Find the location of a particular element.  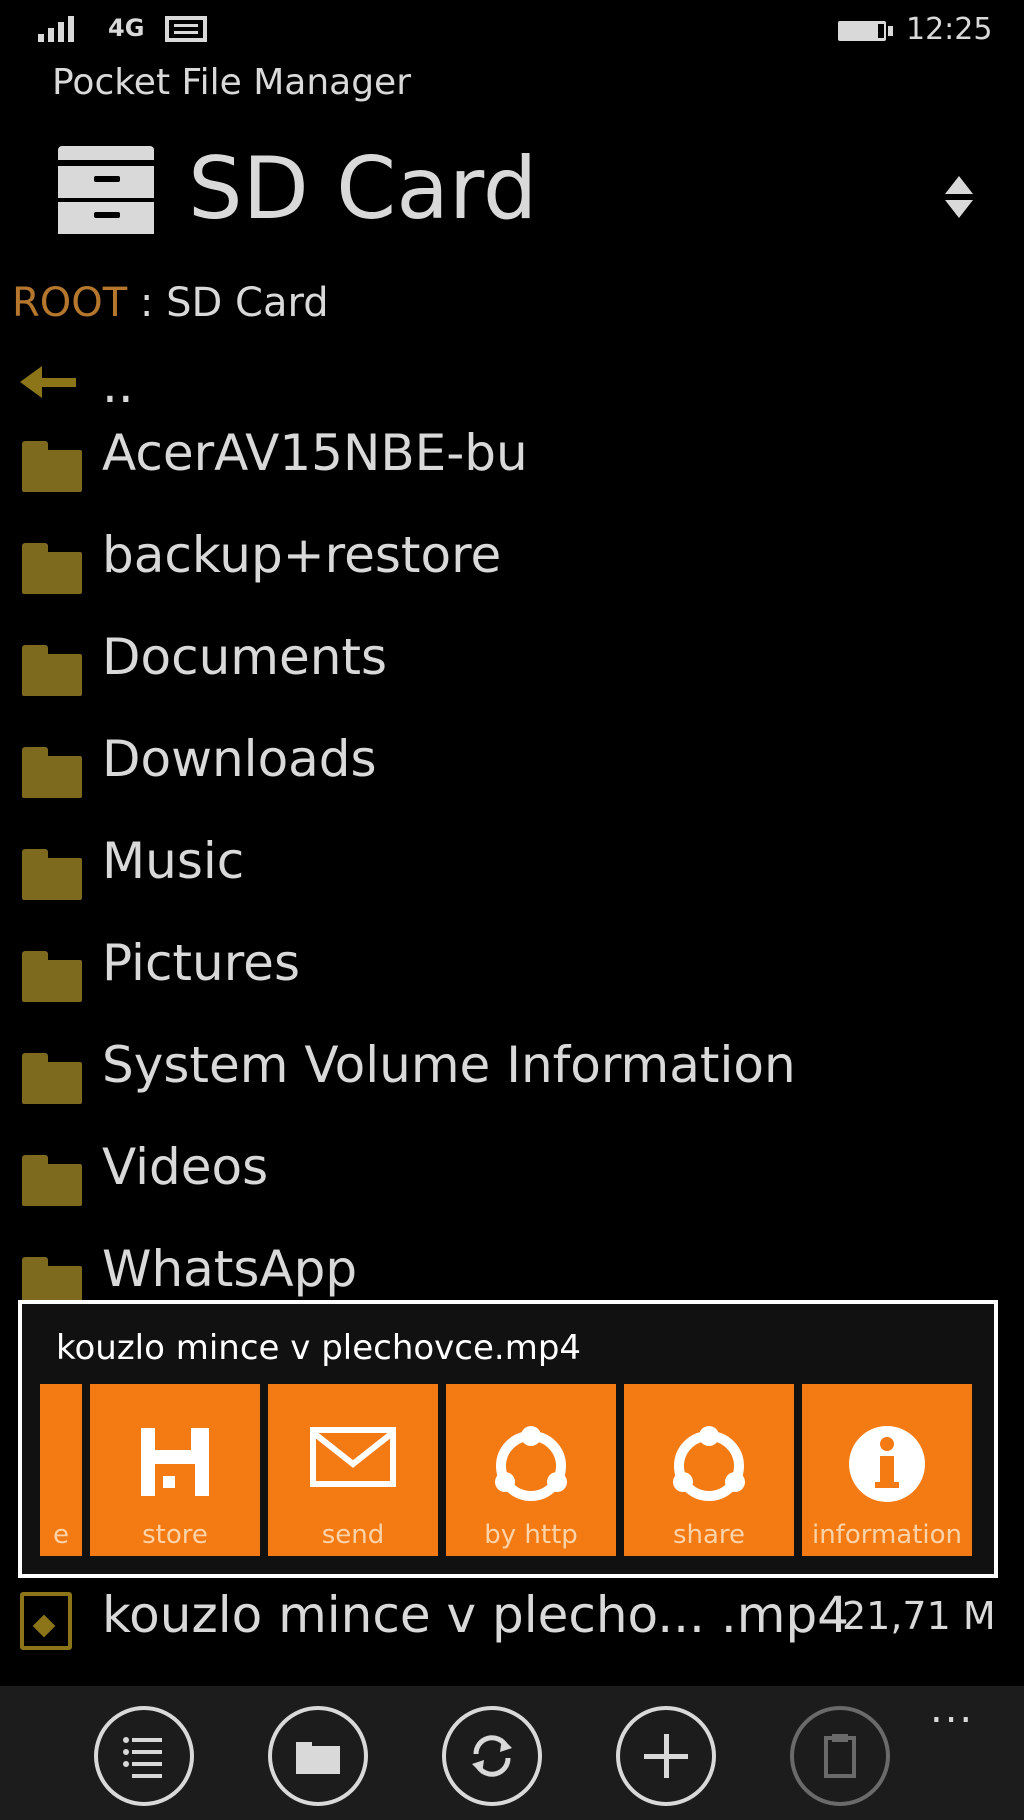

list-icon is located at coordinates (142, 1757).